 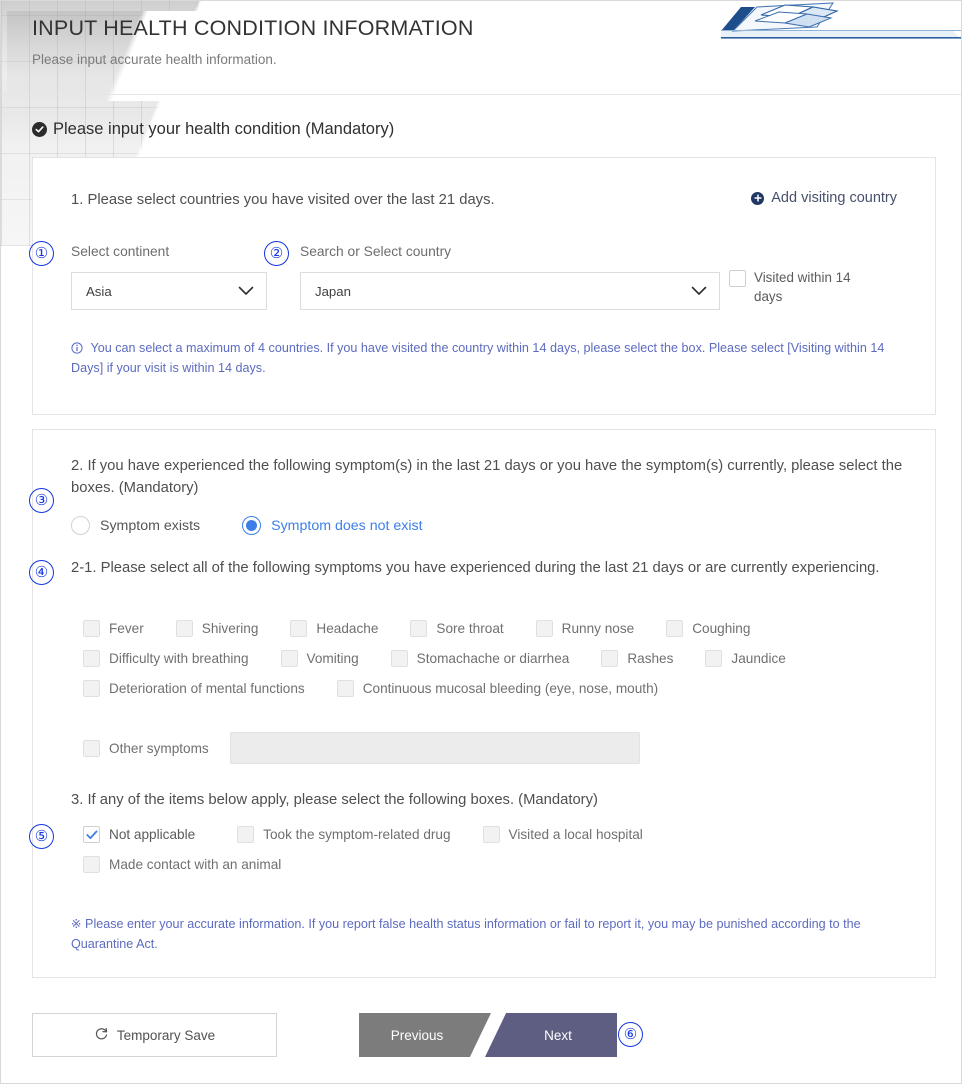 I want to click on continent-select: Asia, so click(x=169, y=291).